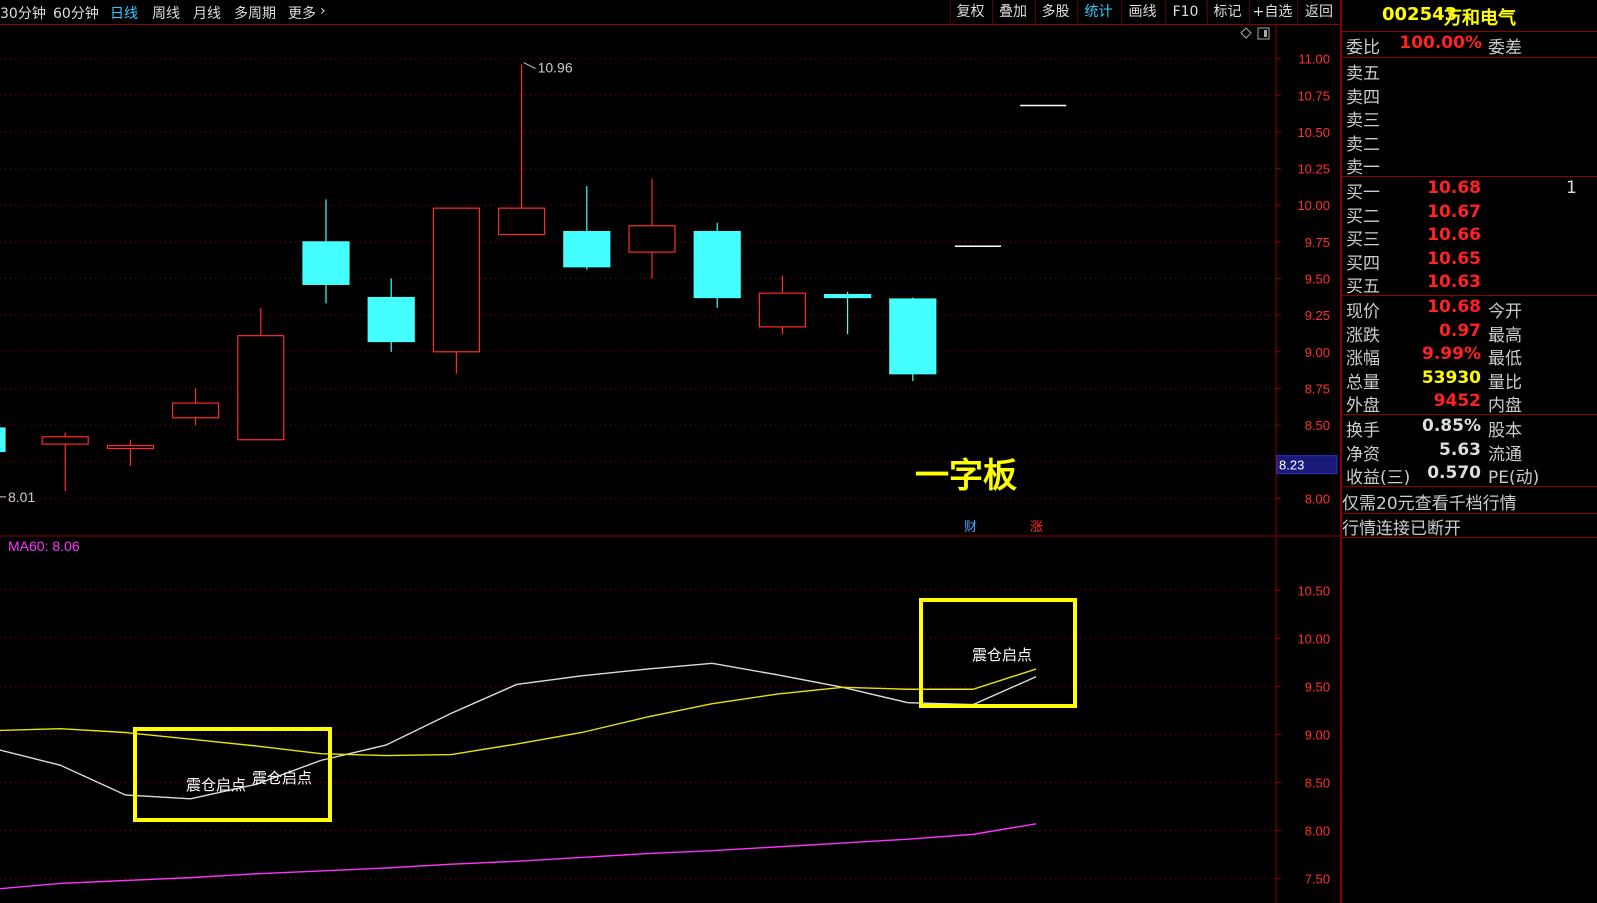 The image size is (1597, 903). I want to click on stat-ext-label: 内盘, so click(1505, 406).